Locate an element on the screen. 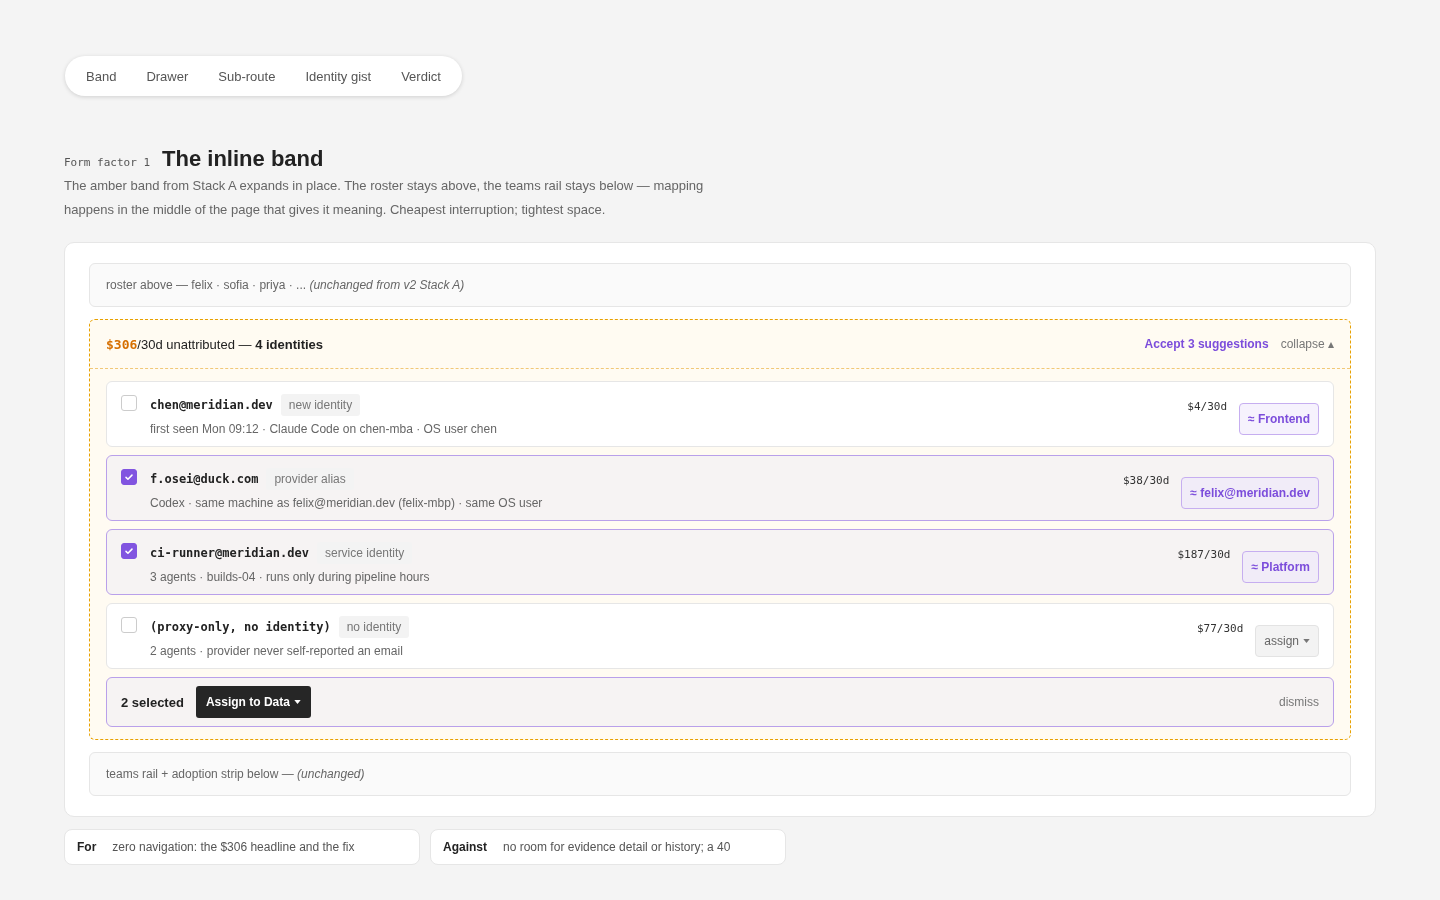  collapse-link: collapse ▴ is located at coordinates (1307, 344).